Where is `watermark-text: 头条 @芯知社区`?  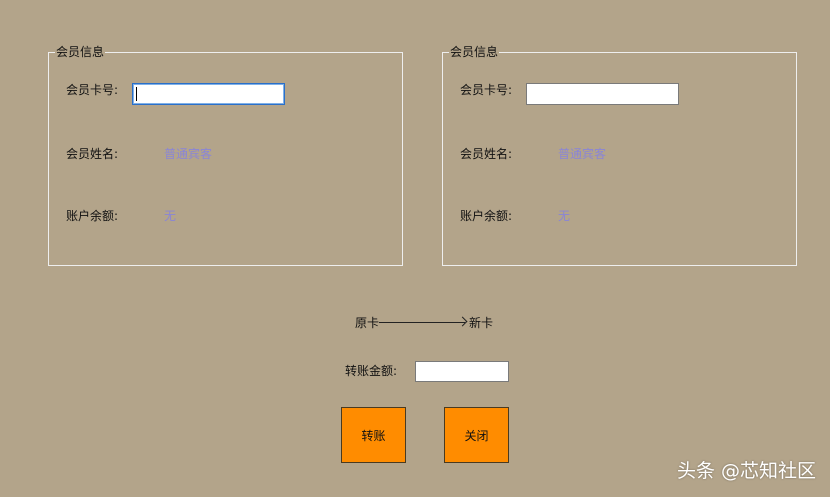
watermark-text: 头条 @芯知社区 is located at coordinates (746, 471).